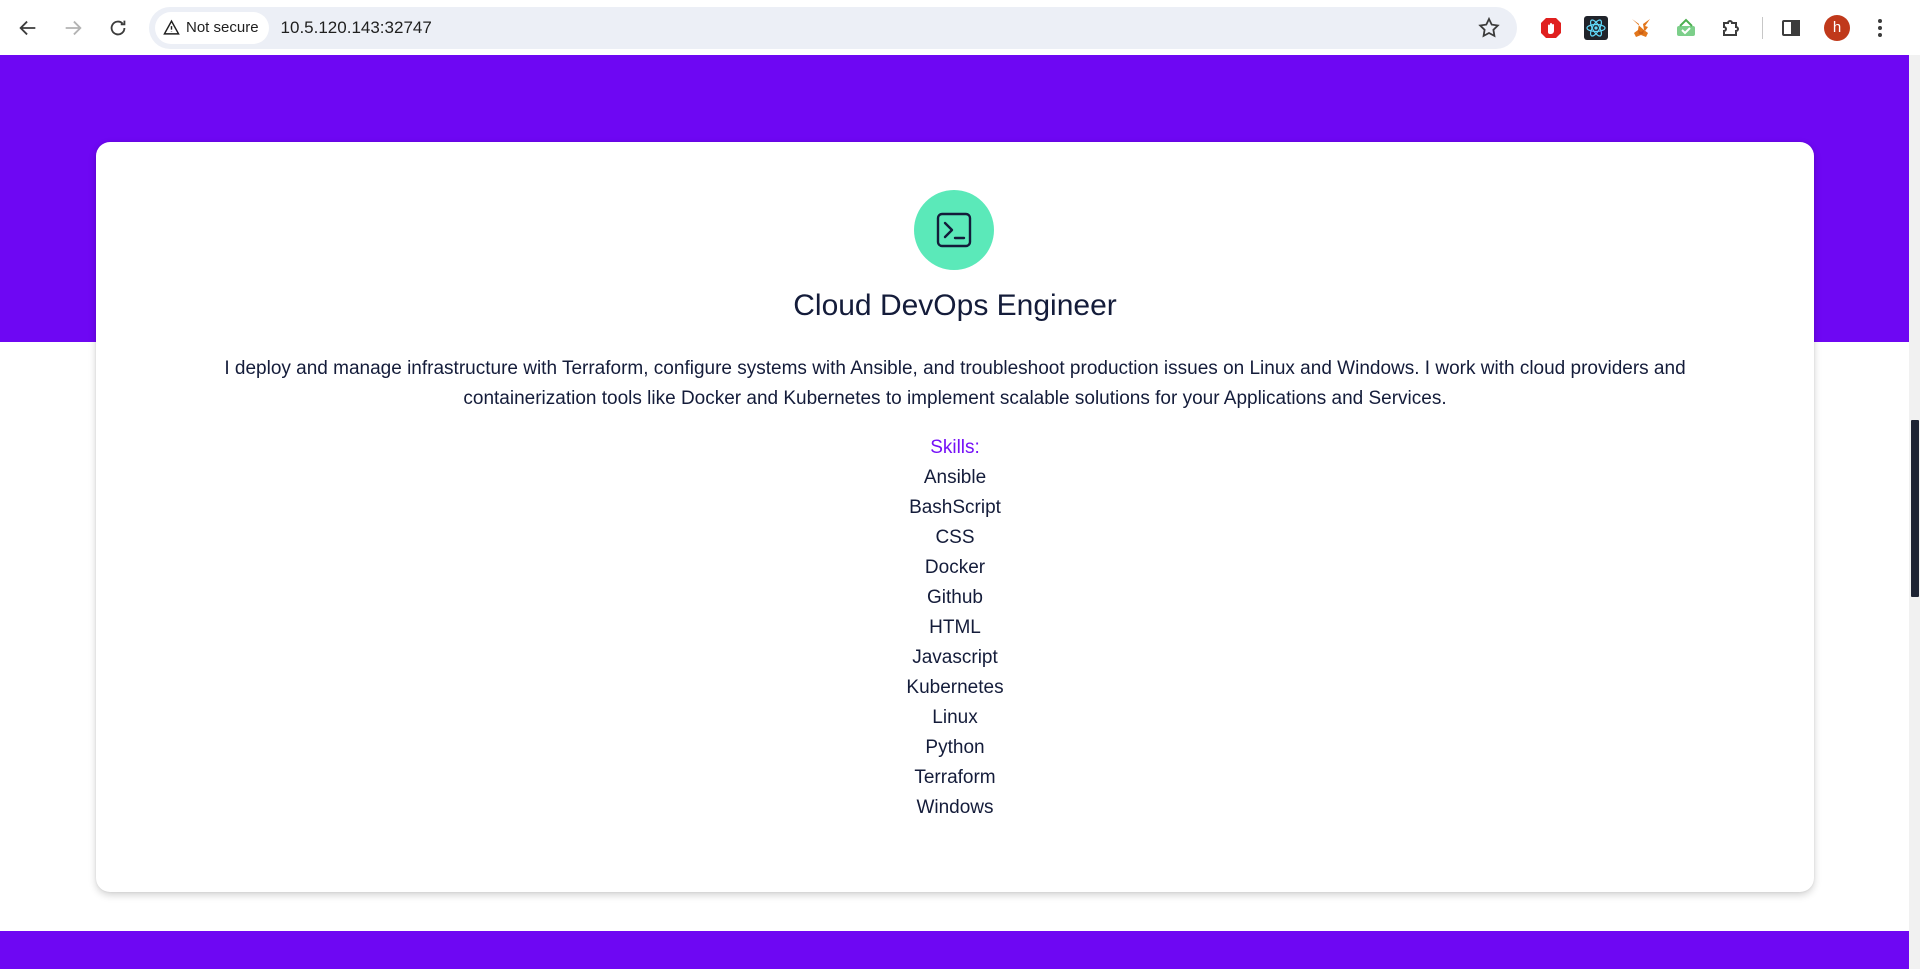 Image resolution: width=1920 pixels, height=969 pixels. I want to click on page-scrollbar, so click(1914, 512).